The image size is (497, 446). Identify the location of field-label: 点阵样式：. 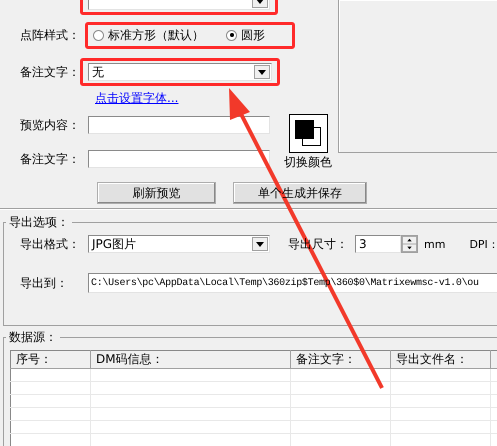
(50, 35).